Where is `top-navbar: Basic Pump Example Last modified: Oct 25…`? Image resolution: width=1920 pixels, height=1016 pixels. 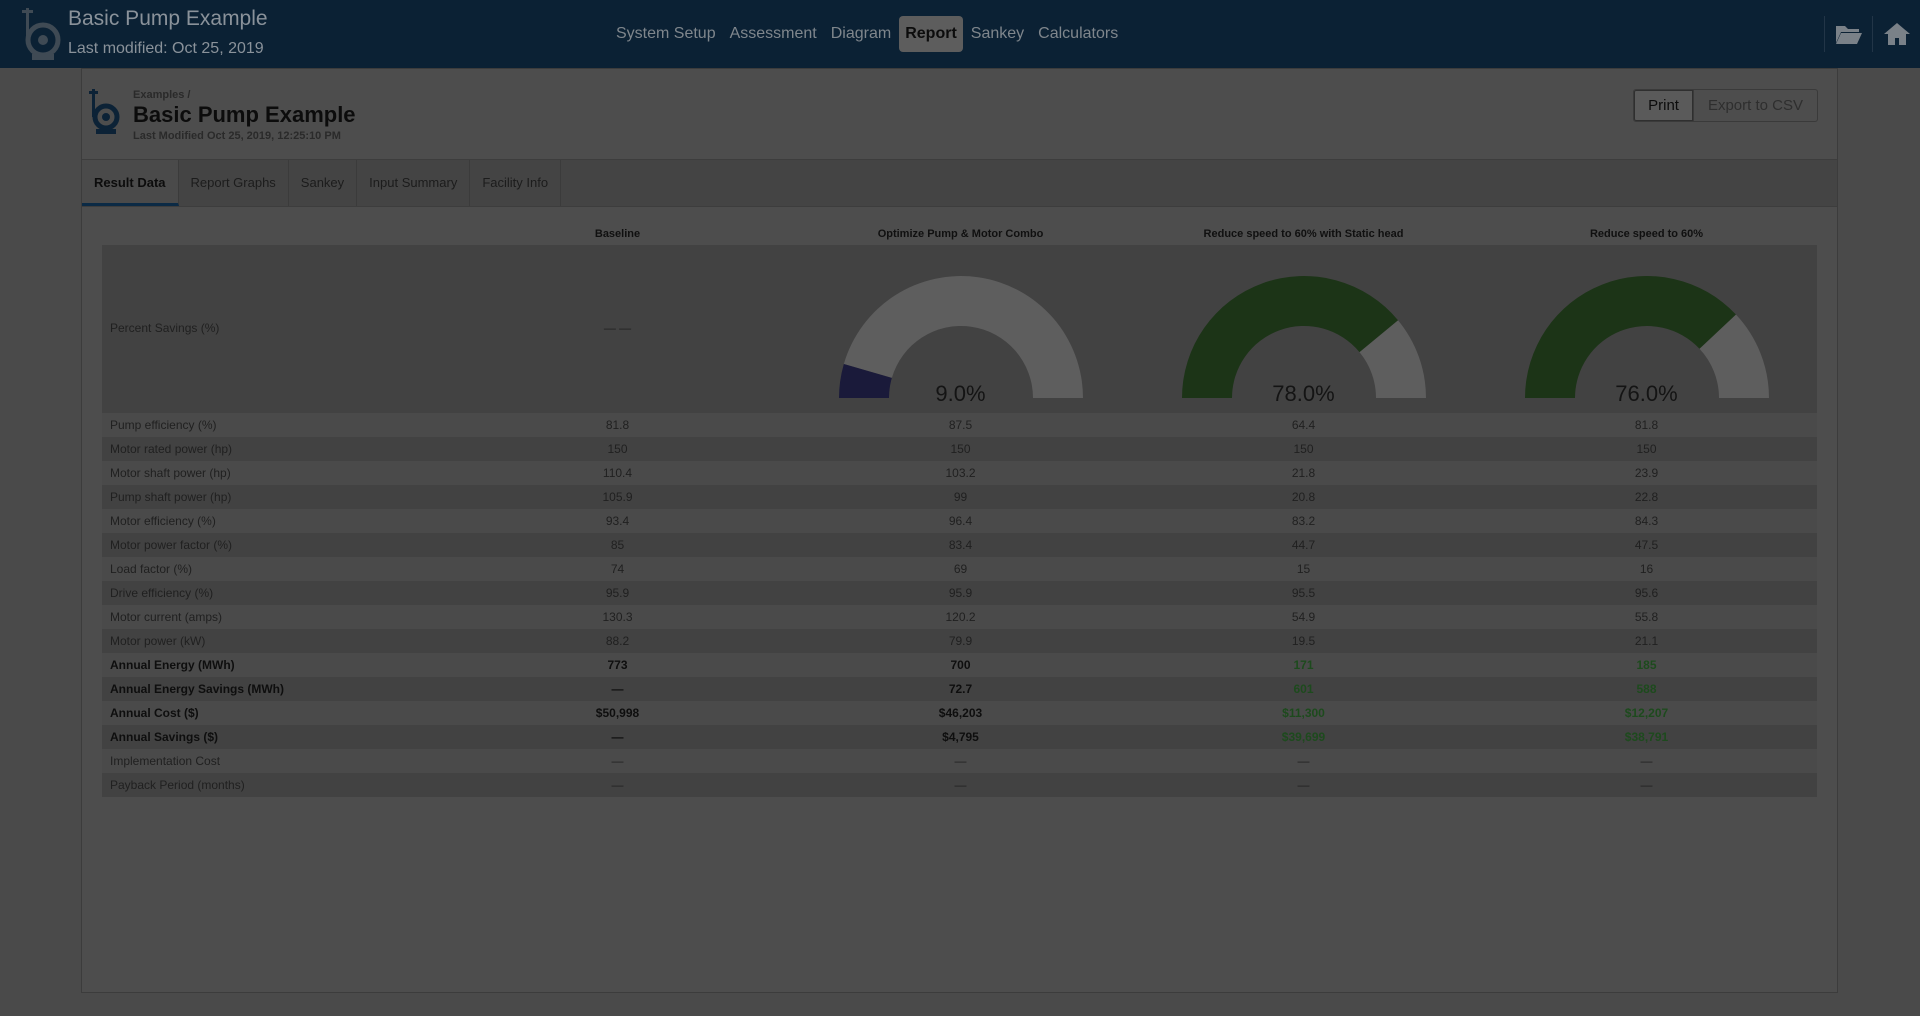
top-navbar: Basic Pump Example Last modified: Oct 25… is located at coordinates (960, 34).